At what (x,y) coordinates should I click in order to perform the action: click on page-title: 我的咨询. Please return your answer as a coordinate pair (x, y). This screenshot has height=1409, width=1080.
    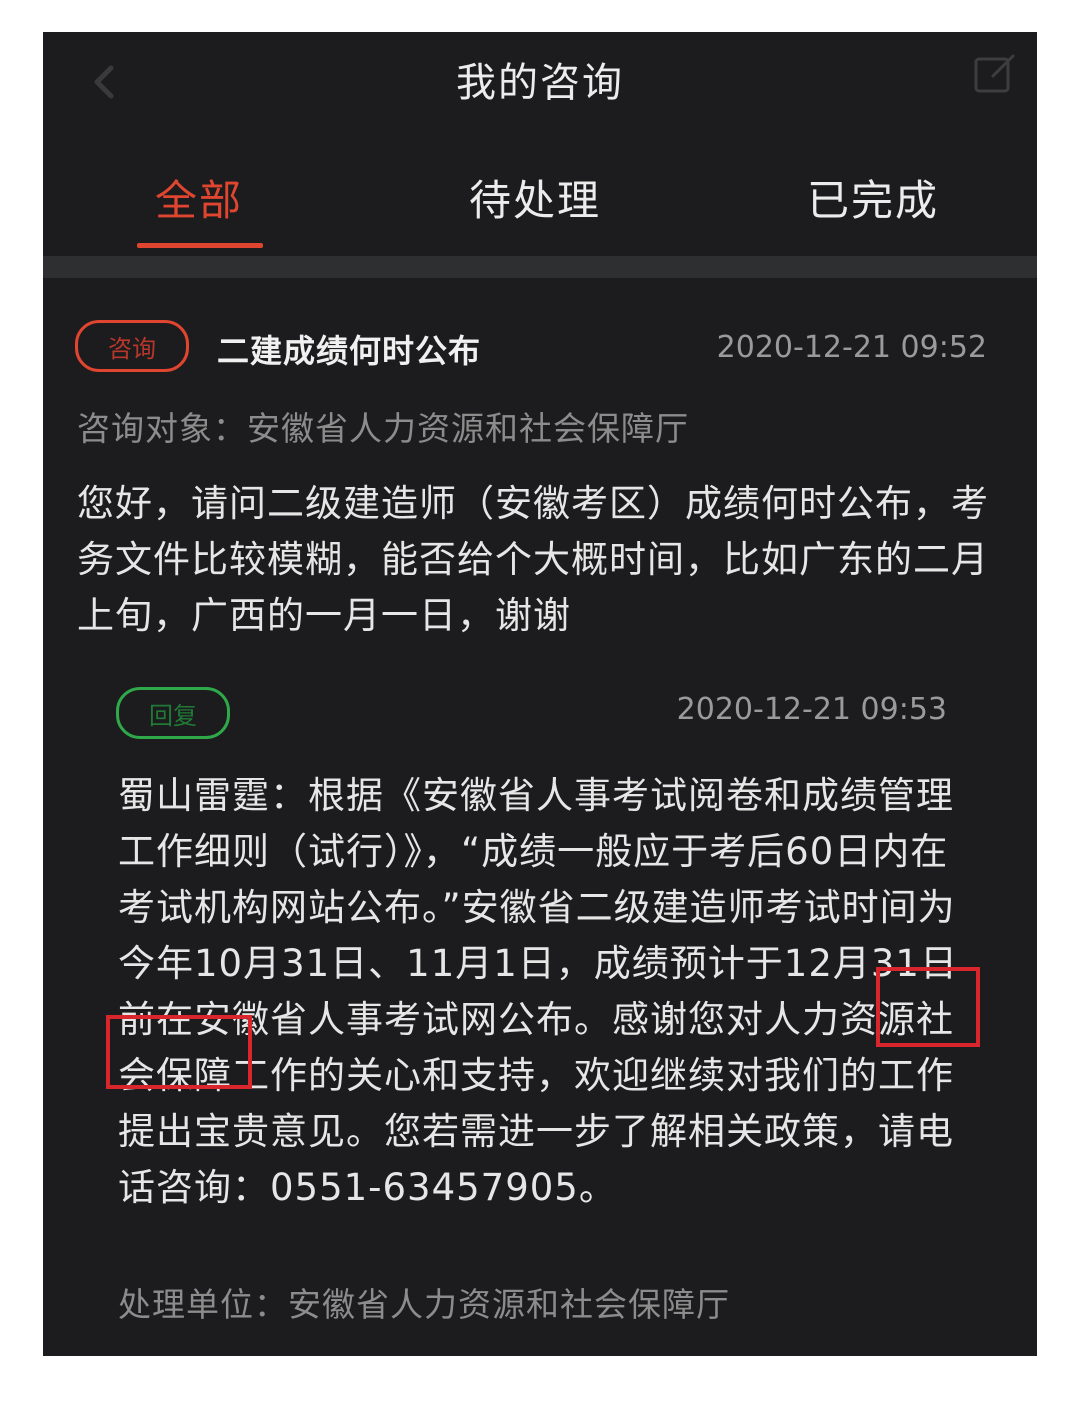
    Looking at the image, I should click on (540, 83).